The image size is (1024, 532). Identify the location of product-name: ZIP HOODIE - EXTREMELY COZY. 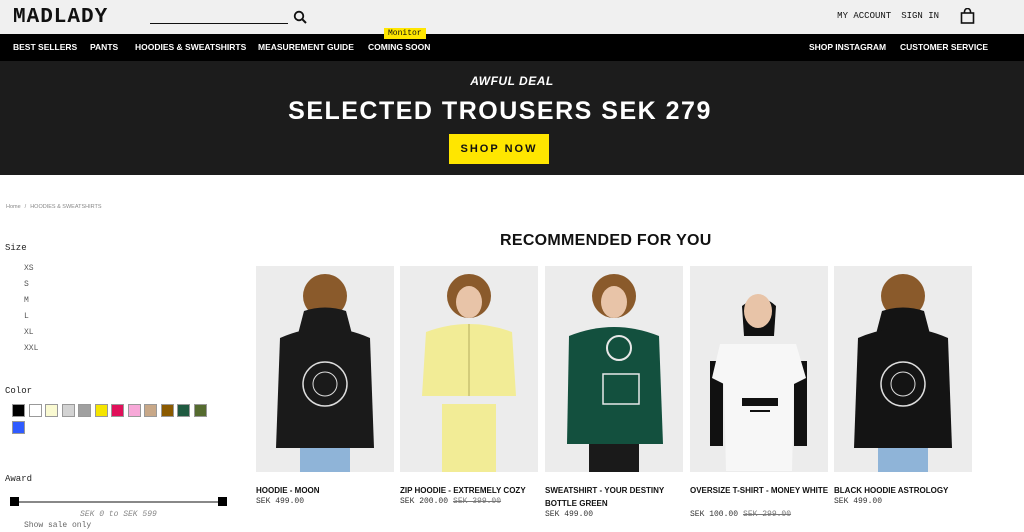
(470, 490).